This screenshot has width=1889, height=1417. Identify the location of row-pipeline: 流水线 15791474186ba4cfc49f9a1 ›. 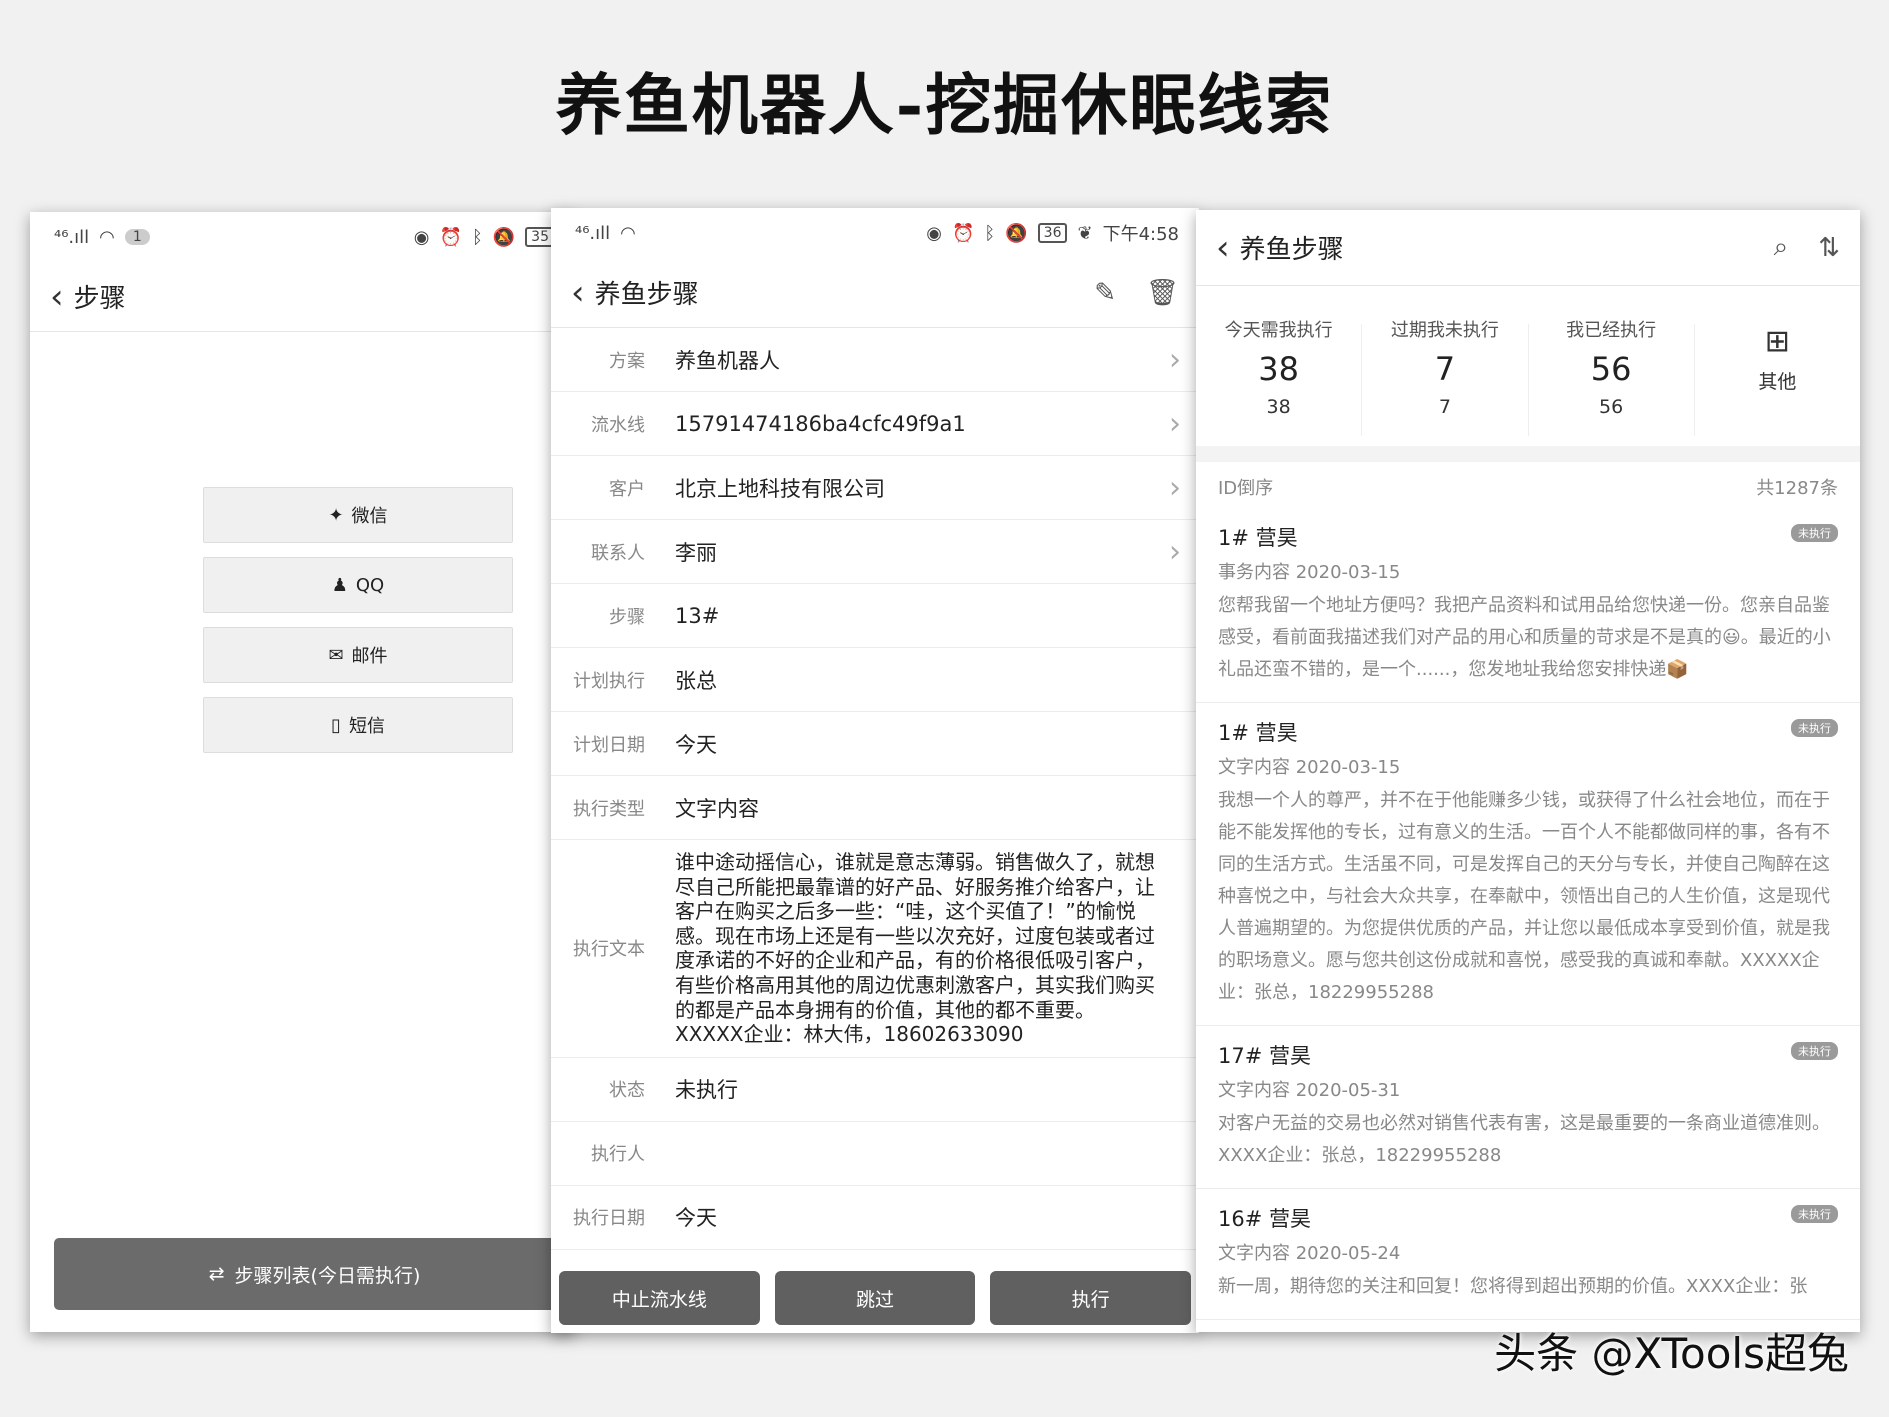
(875, 424).